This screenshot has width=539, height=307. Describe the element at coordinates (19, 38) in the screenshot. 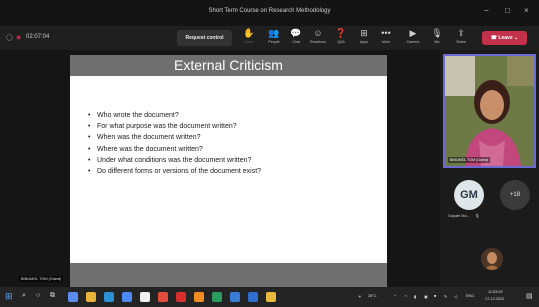

I see `recording-icon: ◉` at that location.